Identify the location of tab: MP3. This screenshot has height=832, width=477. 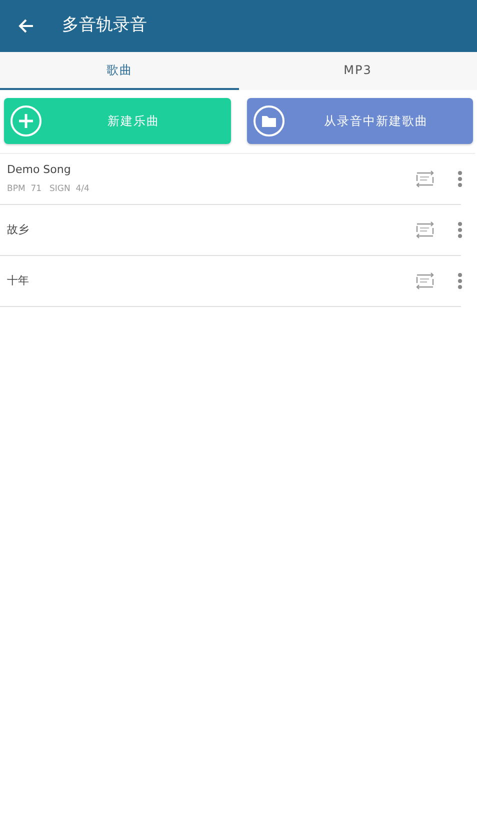
(357, 71).